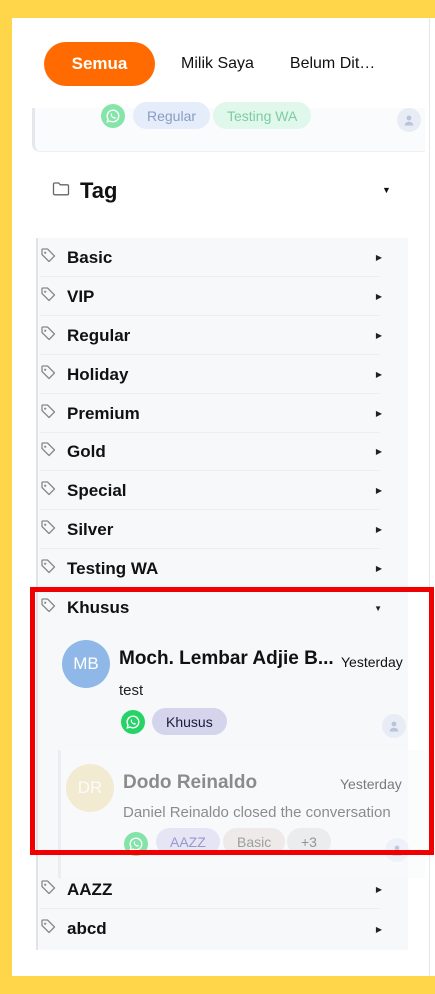  I want to click on tag-item-label: Premium, so click(103, 413).